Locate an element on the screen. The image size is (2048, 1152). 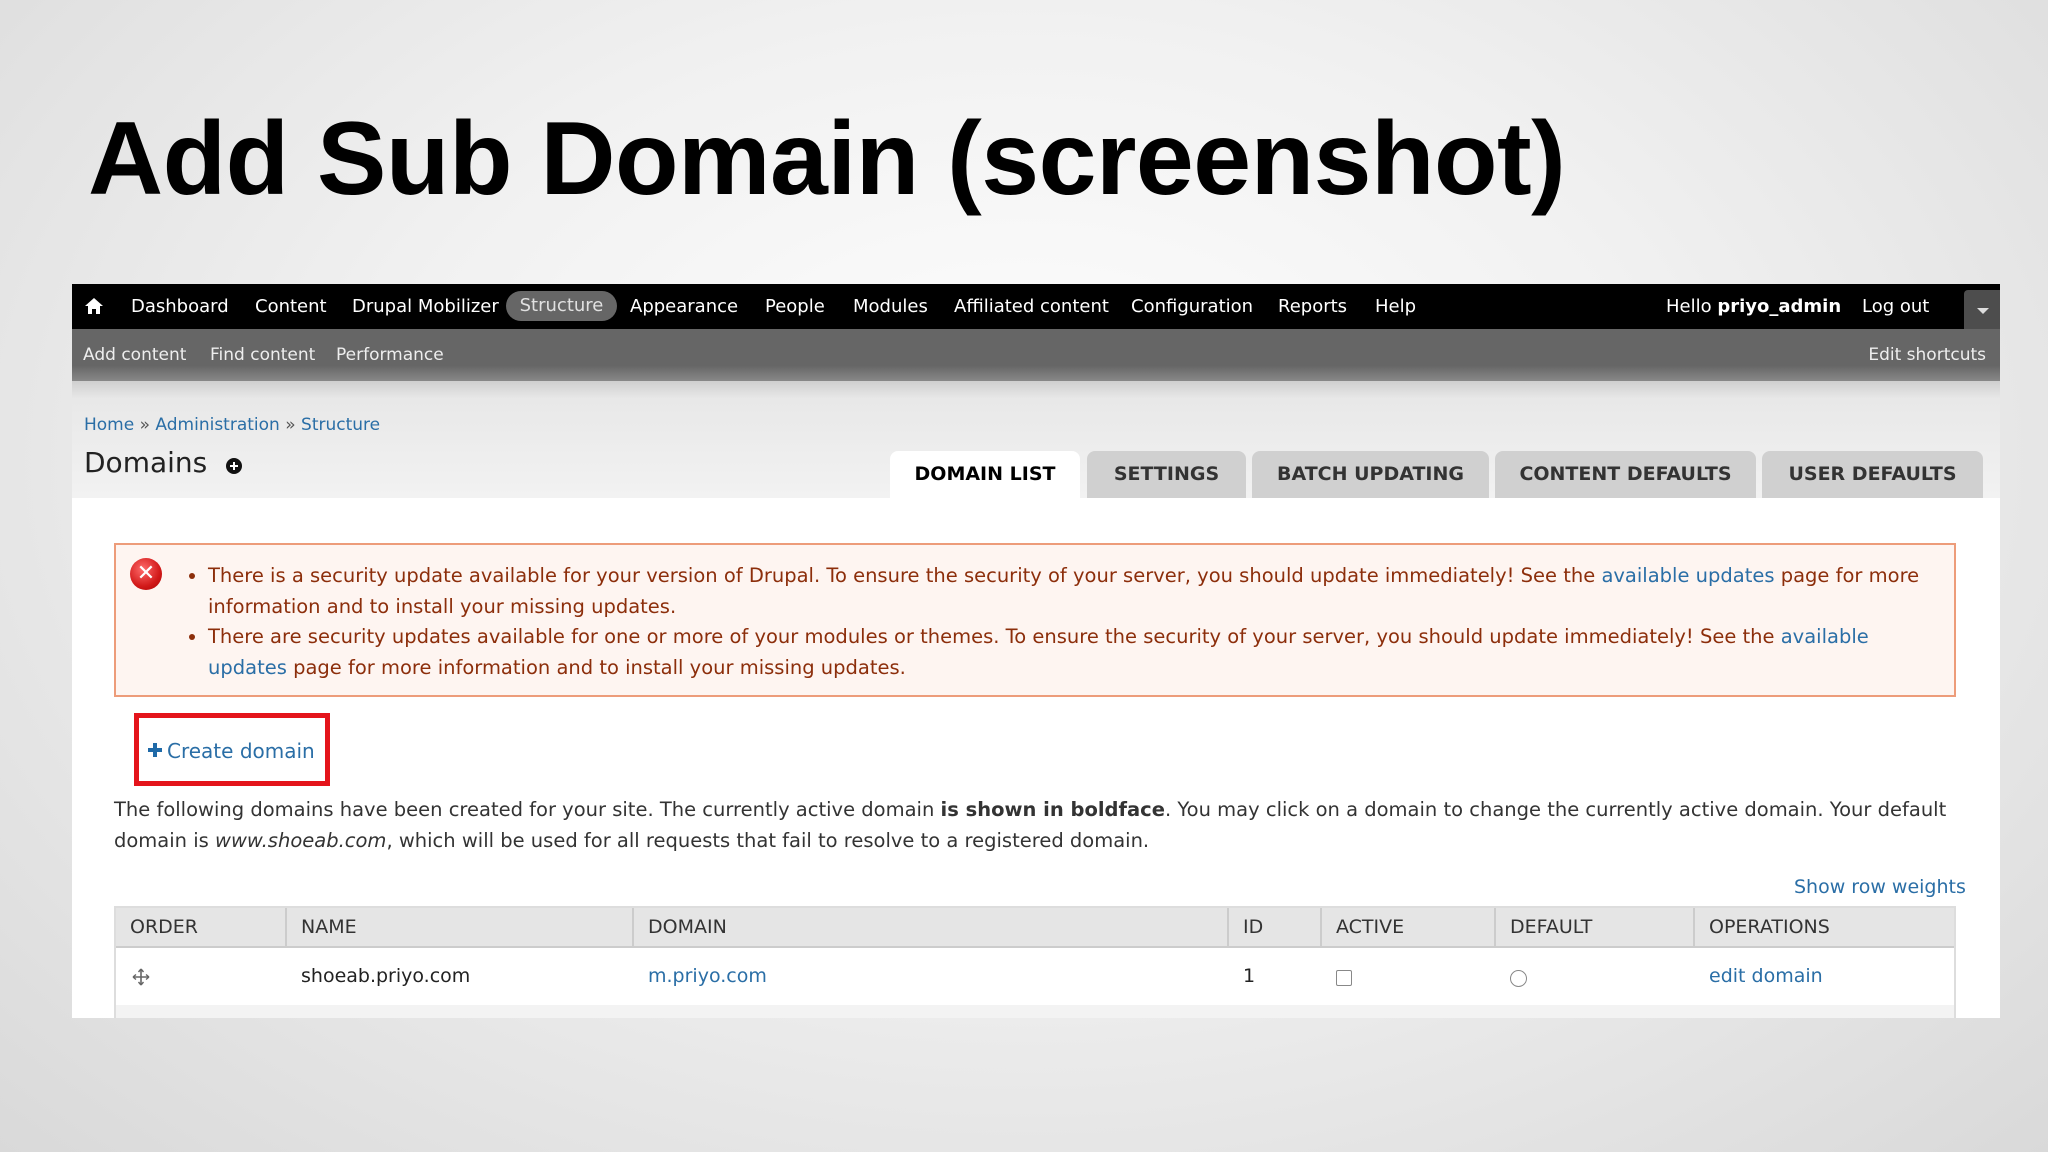
col-operations: OPERATIONS is located at coordinates (1769, 927).